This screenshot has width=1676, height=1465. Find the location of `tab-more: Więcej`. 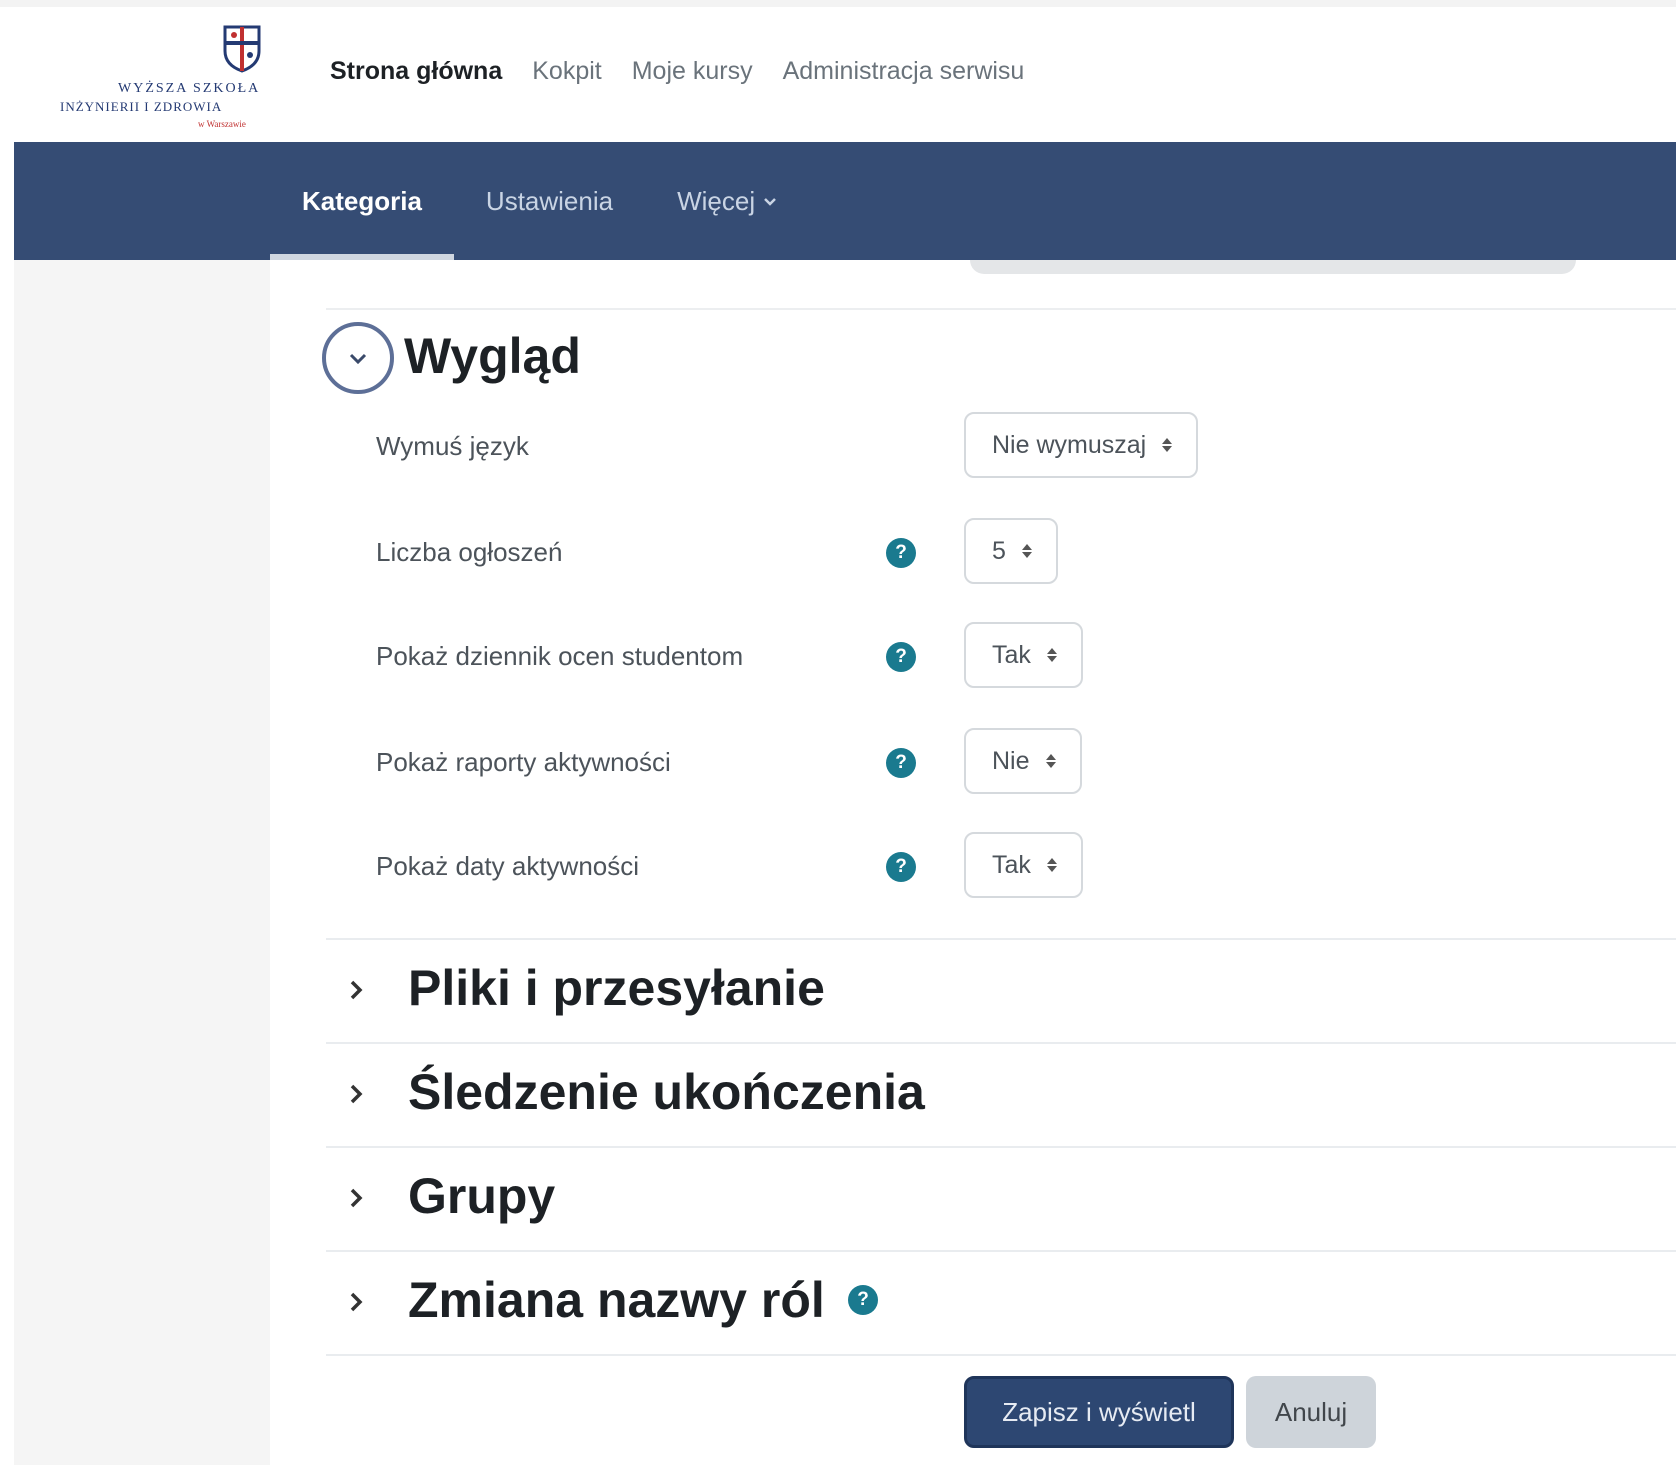

tab-more: Więcej is located at coordinates (727, 201).